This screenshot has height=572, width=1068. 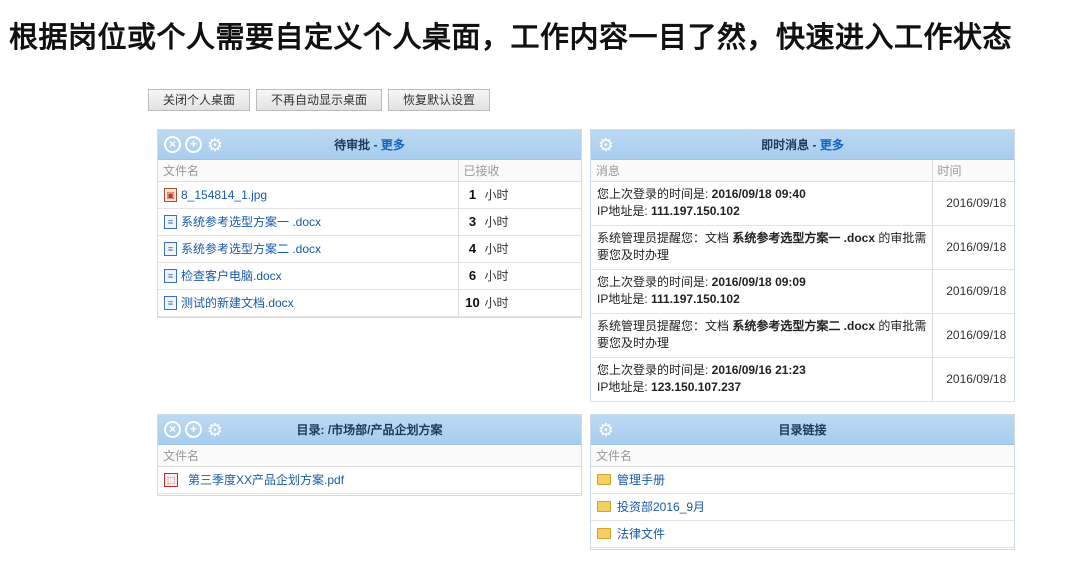 I want to click on message-line: 您上次登录的时间是:, so click(x=654, y=194).